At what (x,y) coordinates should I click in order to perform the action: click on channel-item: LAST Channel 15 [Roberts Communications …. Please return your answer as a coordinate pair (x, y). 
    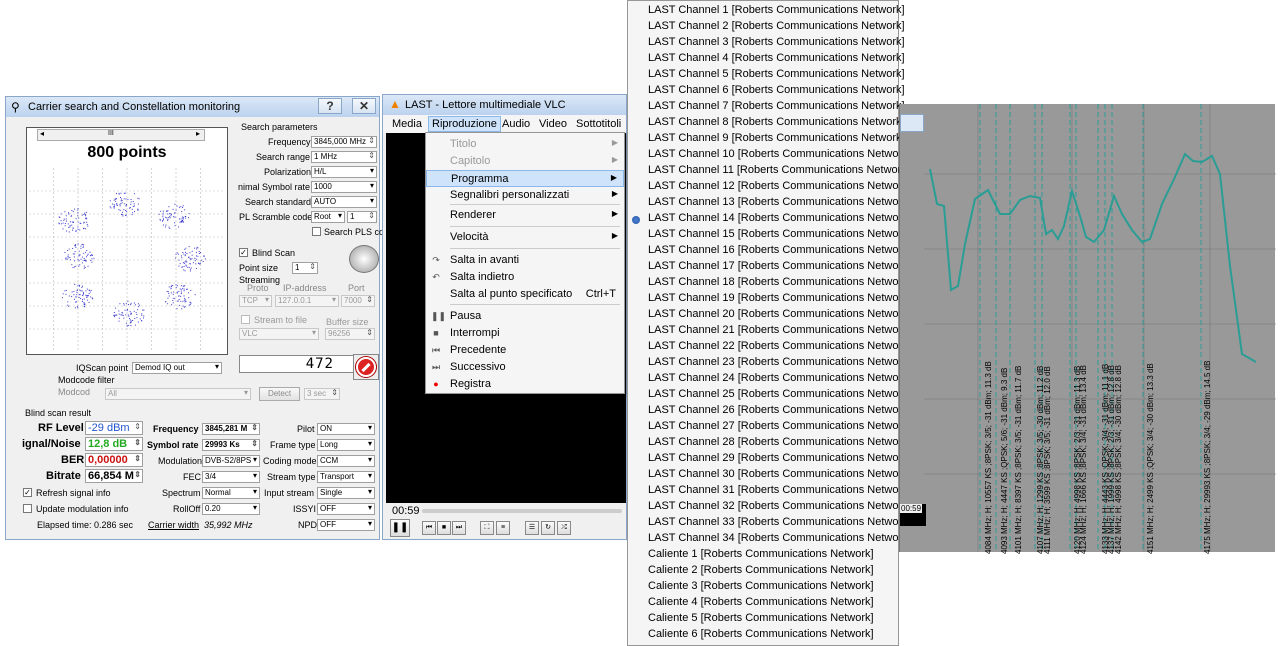
    Looking at the image, I should click on (779, 236).